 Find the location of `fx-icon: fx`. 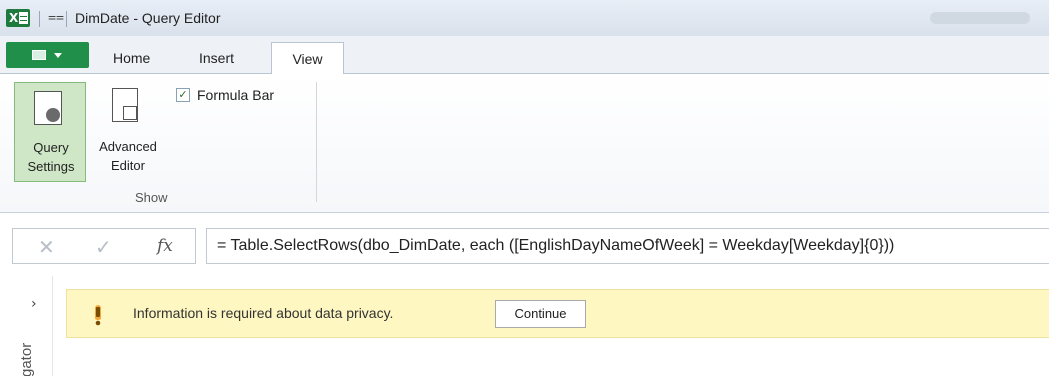

fx-icon: fx is located at coordinates (165, 246).